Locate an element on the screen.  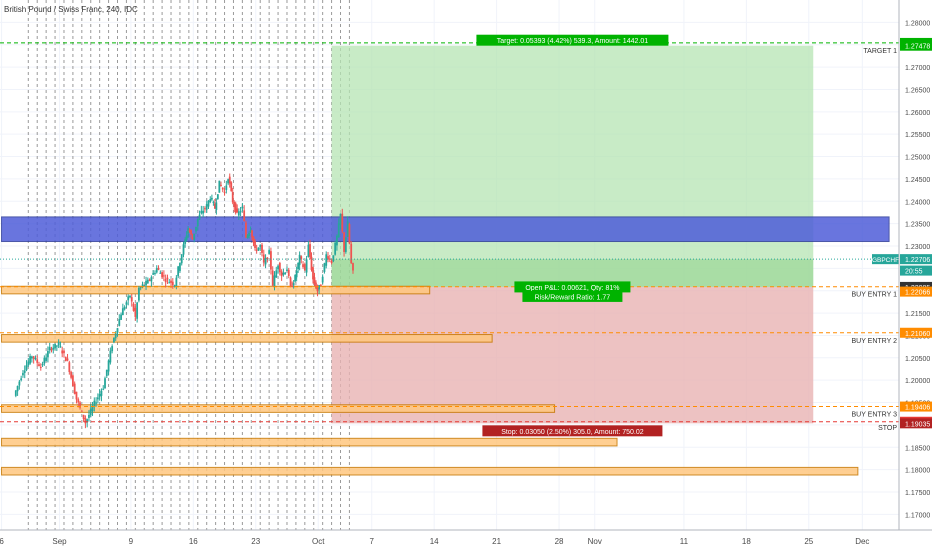
axis-price-tag: 20:55 is located at coordinates (914, 272).